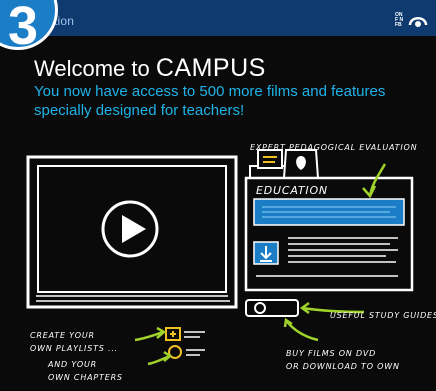 The image size is (436, 391). I want to click on study-guides-annotation: USEFUL STUDY GUIDES, so click(383, 315).